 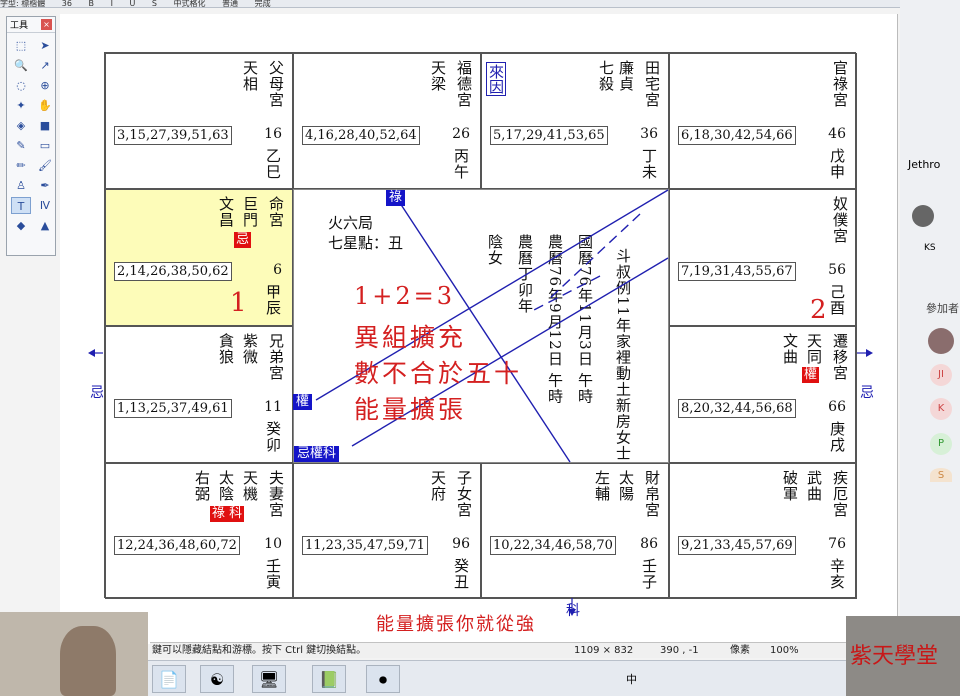 I want to click on palace-number: 11, so click(x=273, y=407).